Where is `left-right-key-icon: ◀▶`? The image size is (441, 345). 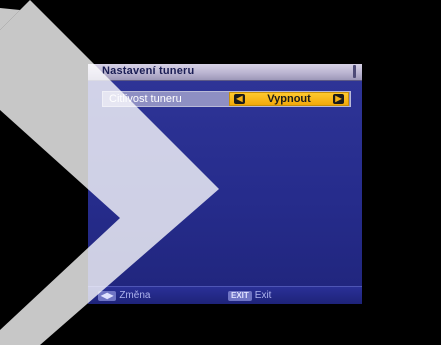 left-right-key-icon: ◀▶ is located at coordinates (107, 296).